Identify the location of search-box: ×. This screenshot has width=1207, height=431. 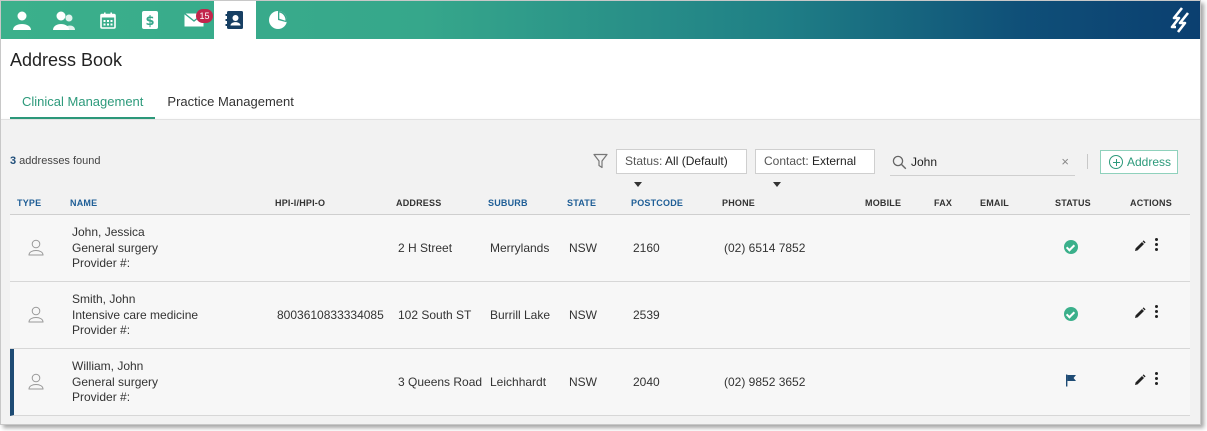
(982, 162).